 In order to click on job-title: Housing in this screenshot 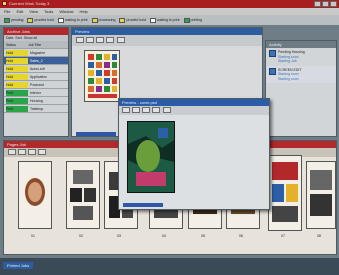, I will do `click(36, 100)`.